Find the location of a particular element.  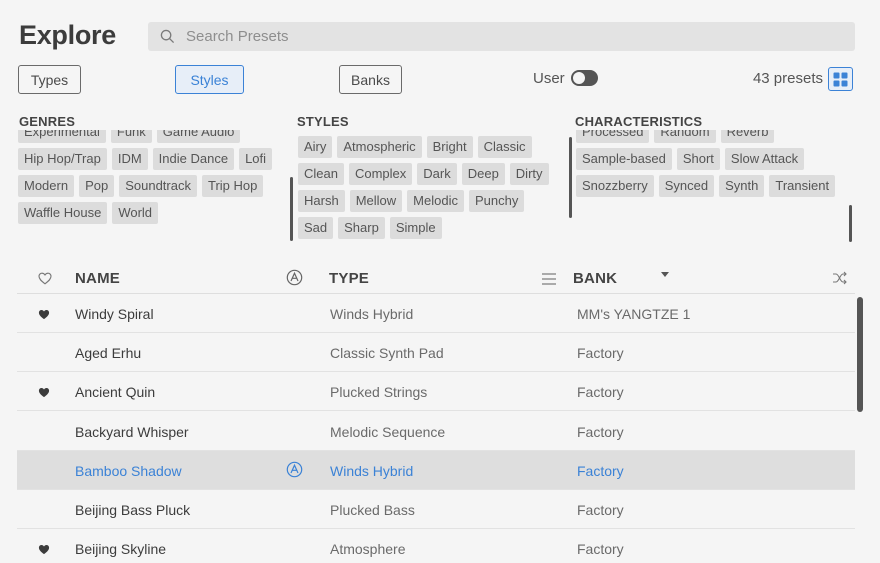

table-row: Ancient Quin Plucked Strings Factory is located at coordinates (436, 392).